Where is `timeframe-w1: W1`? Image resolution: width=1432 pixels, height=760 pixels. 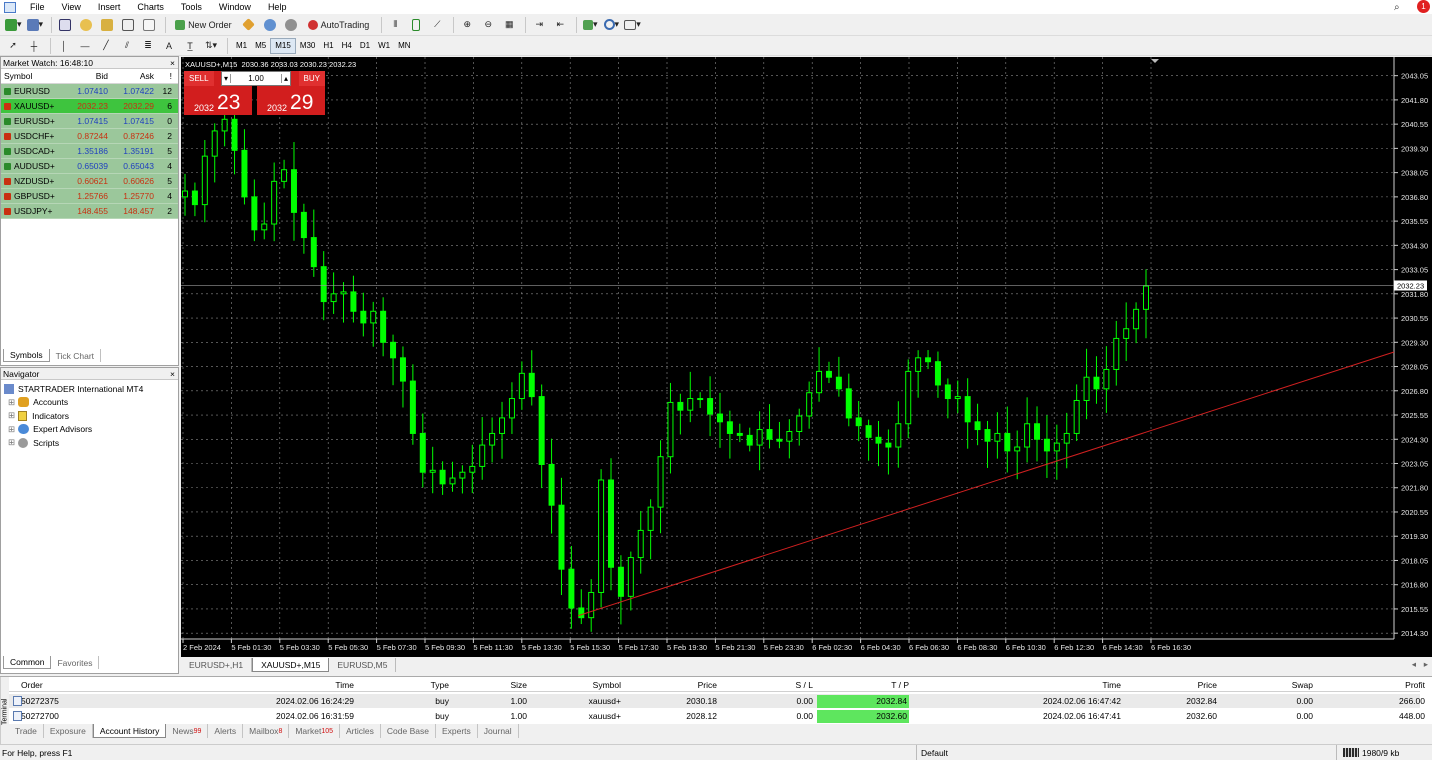
timeframe-w1: W1 is located at coordinates (384, 46).